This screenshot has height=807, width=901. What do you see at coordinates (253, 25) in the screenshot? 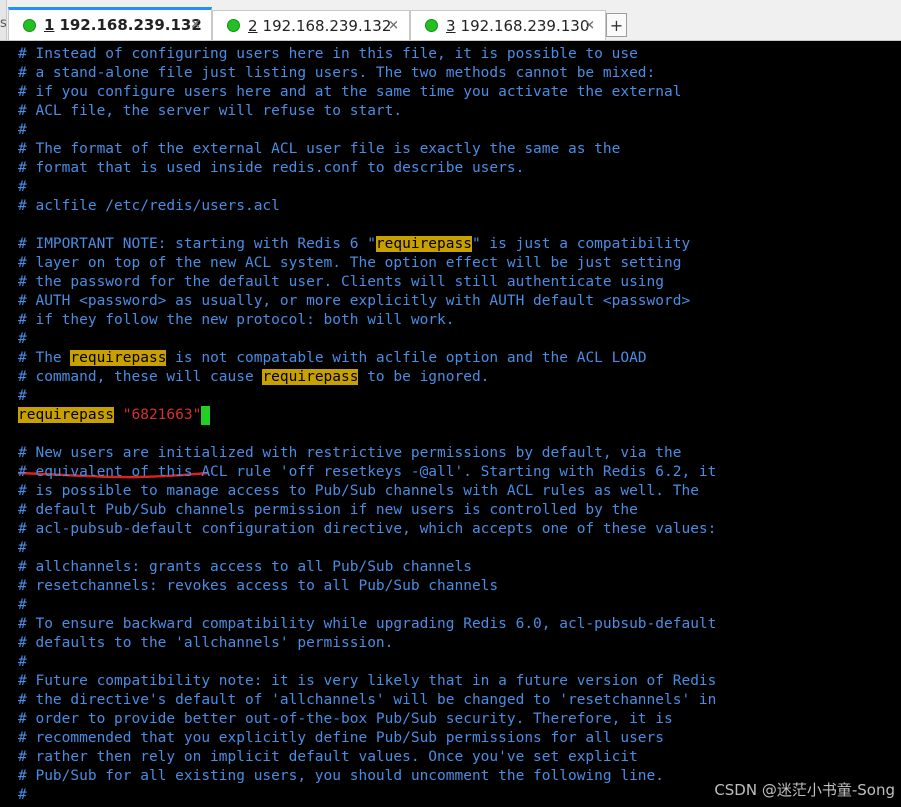
I see `tab-number: 2` at bounding box center [253, 25].